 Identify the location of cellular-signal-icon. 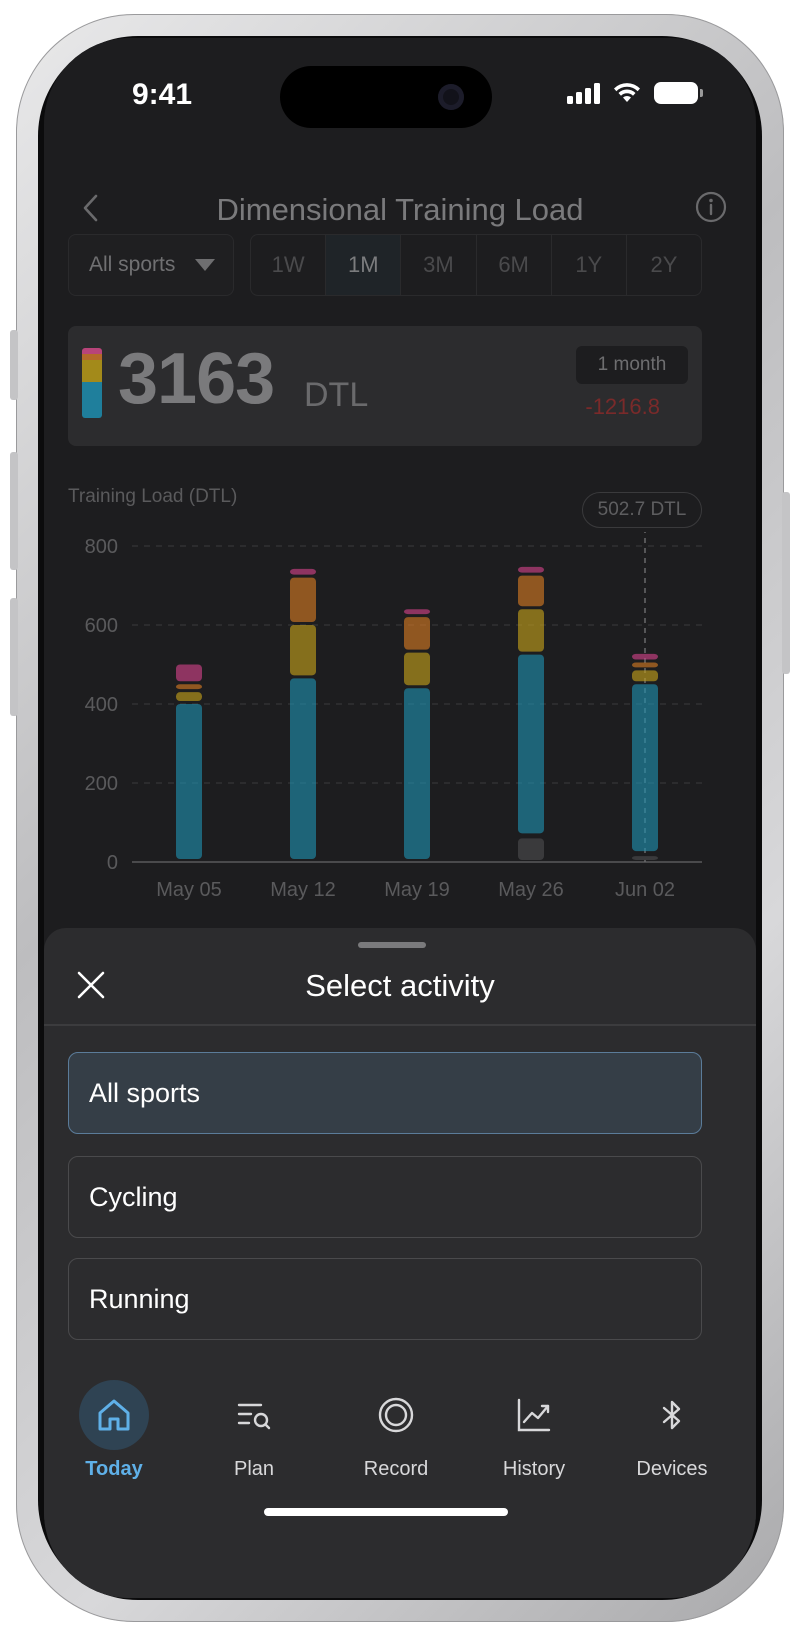
(583, 93).